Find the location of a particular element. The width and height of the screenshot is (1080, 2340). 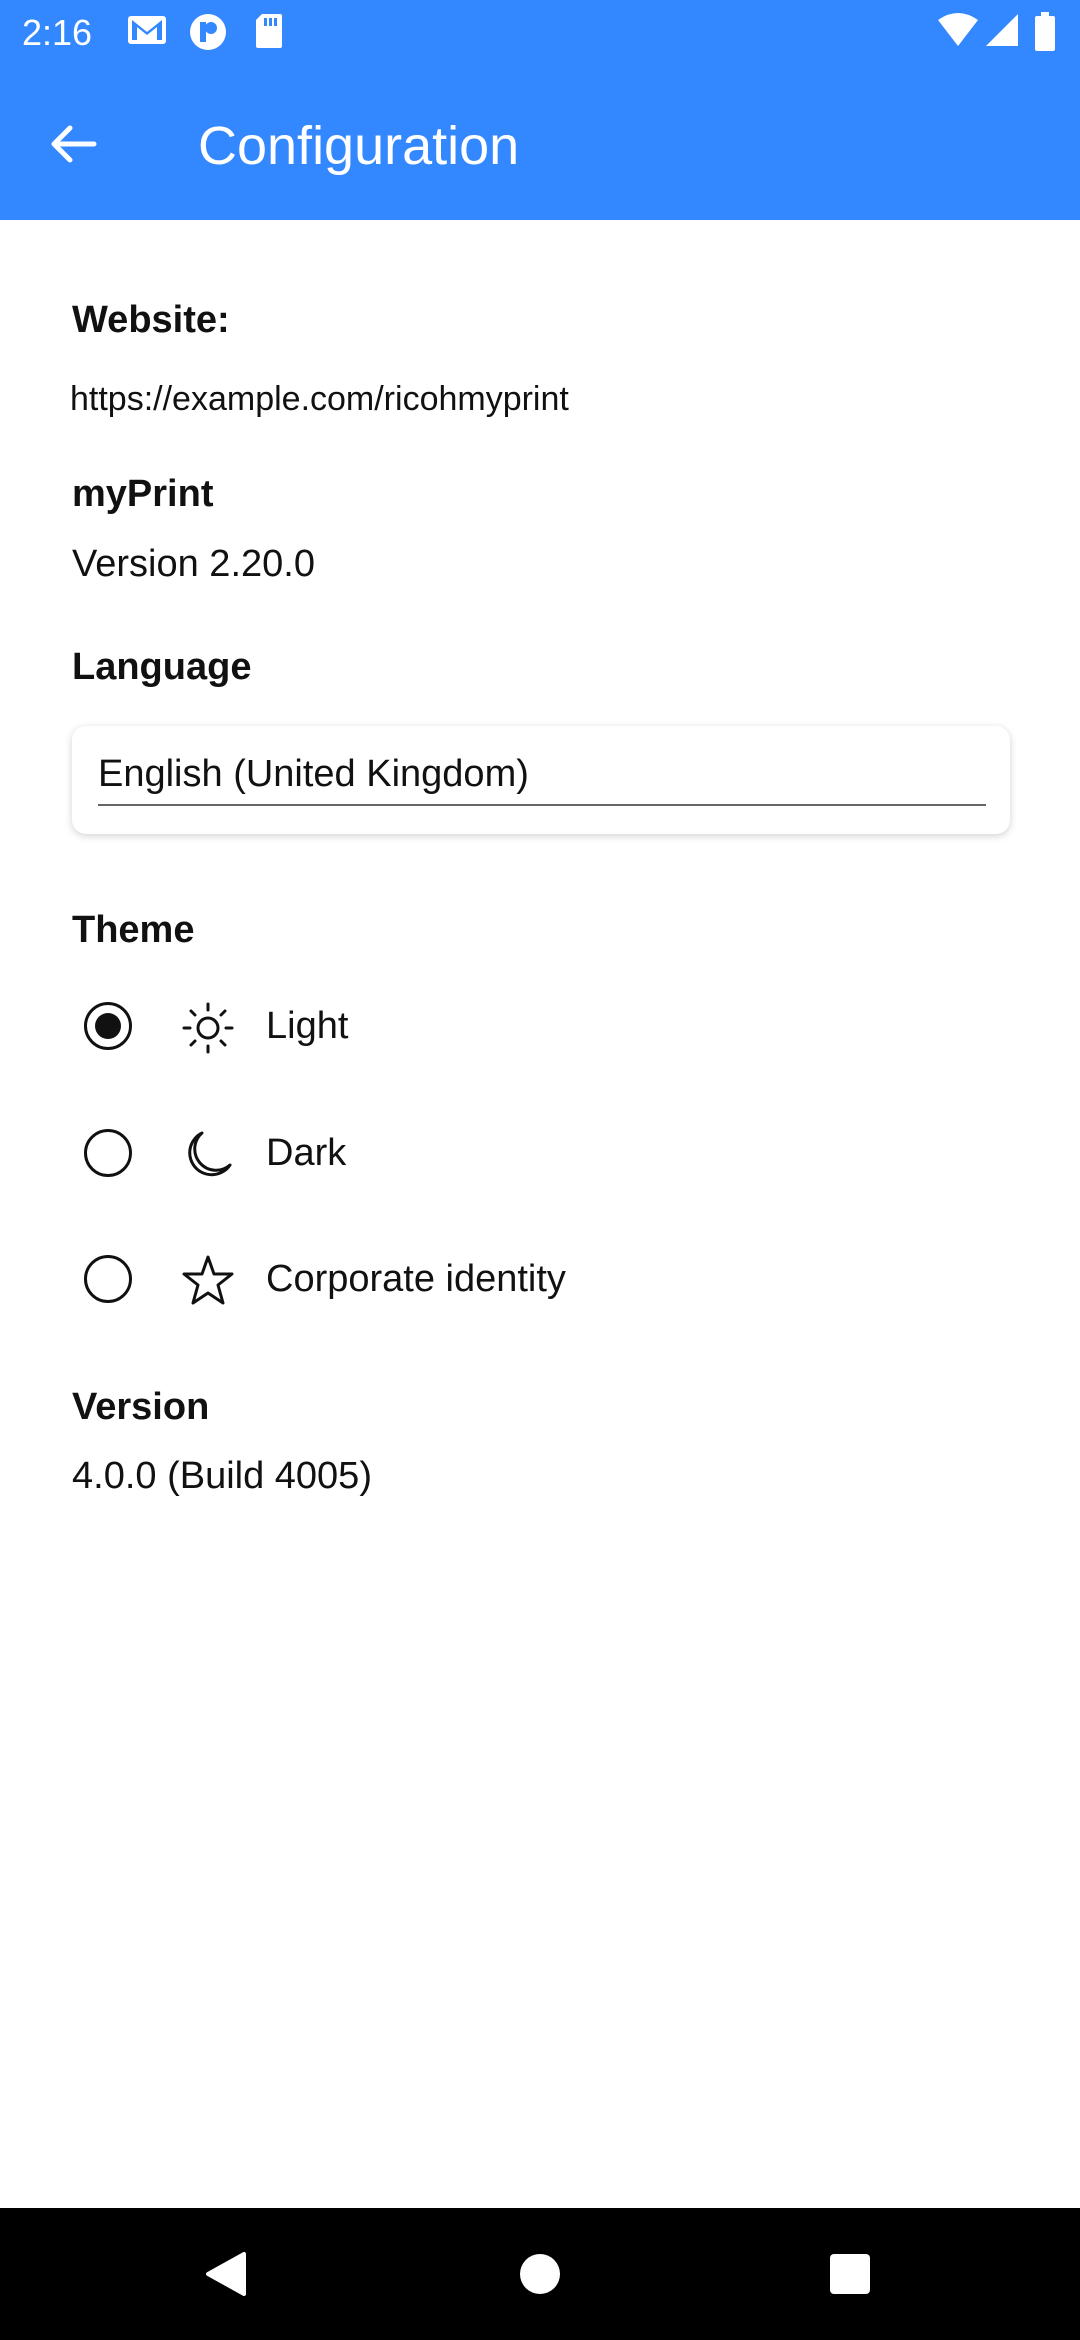

radio-button-light is located at coordinates (108, 1026).